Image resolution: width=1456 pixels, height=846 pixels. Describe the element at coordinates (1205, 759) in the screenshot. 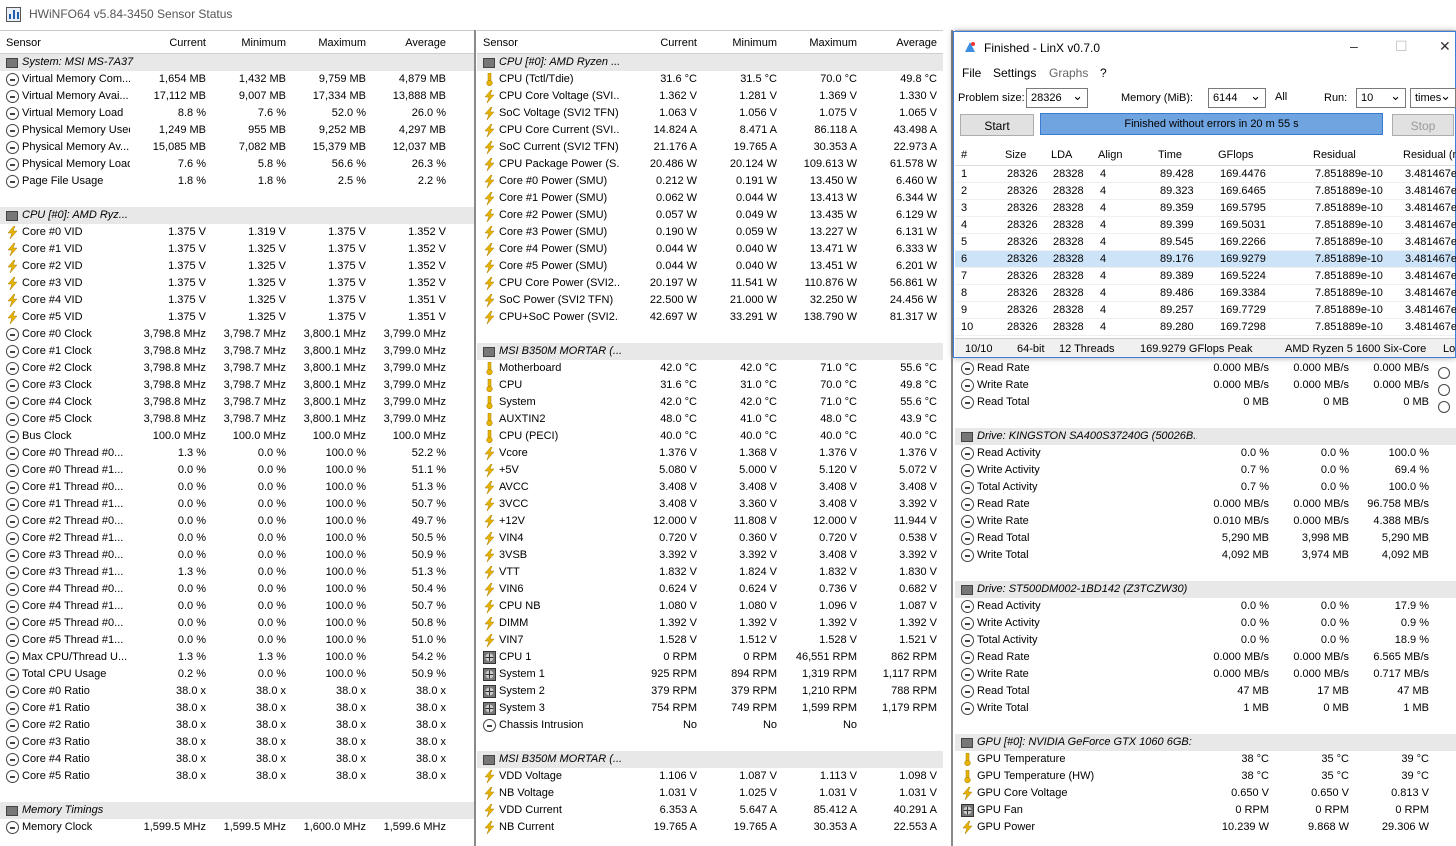

I see `sensor-row: GPU Temperature 38 °C 35 °C 39 °C` at that location.